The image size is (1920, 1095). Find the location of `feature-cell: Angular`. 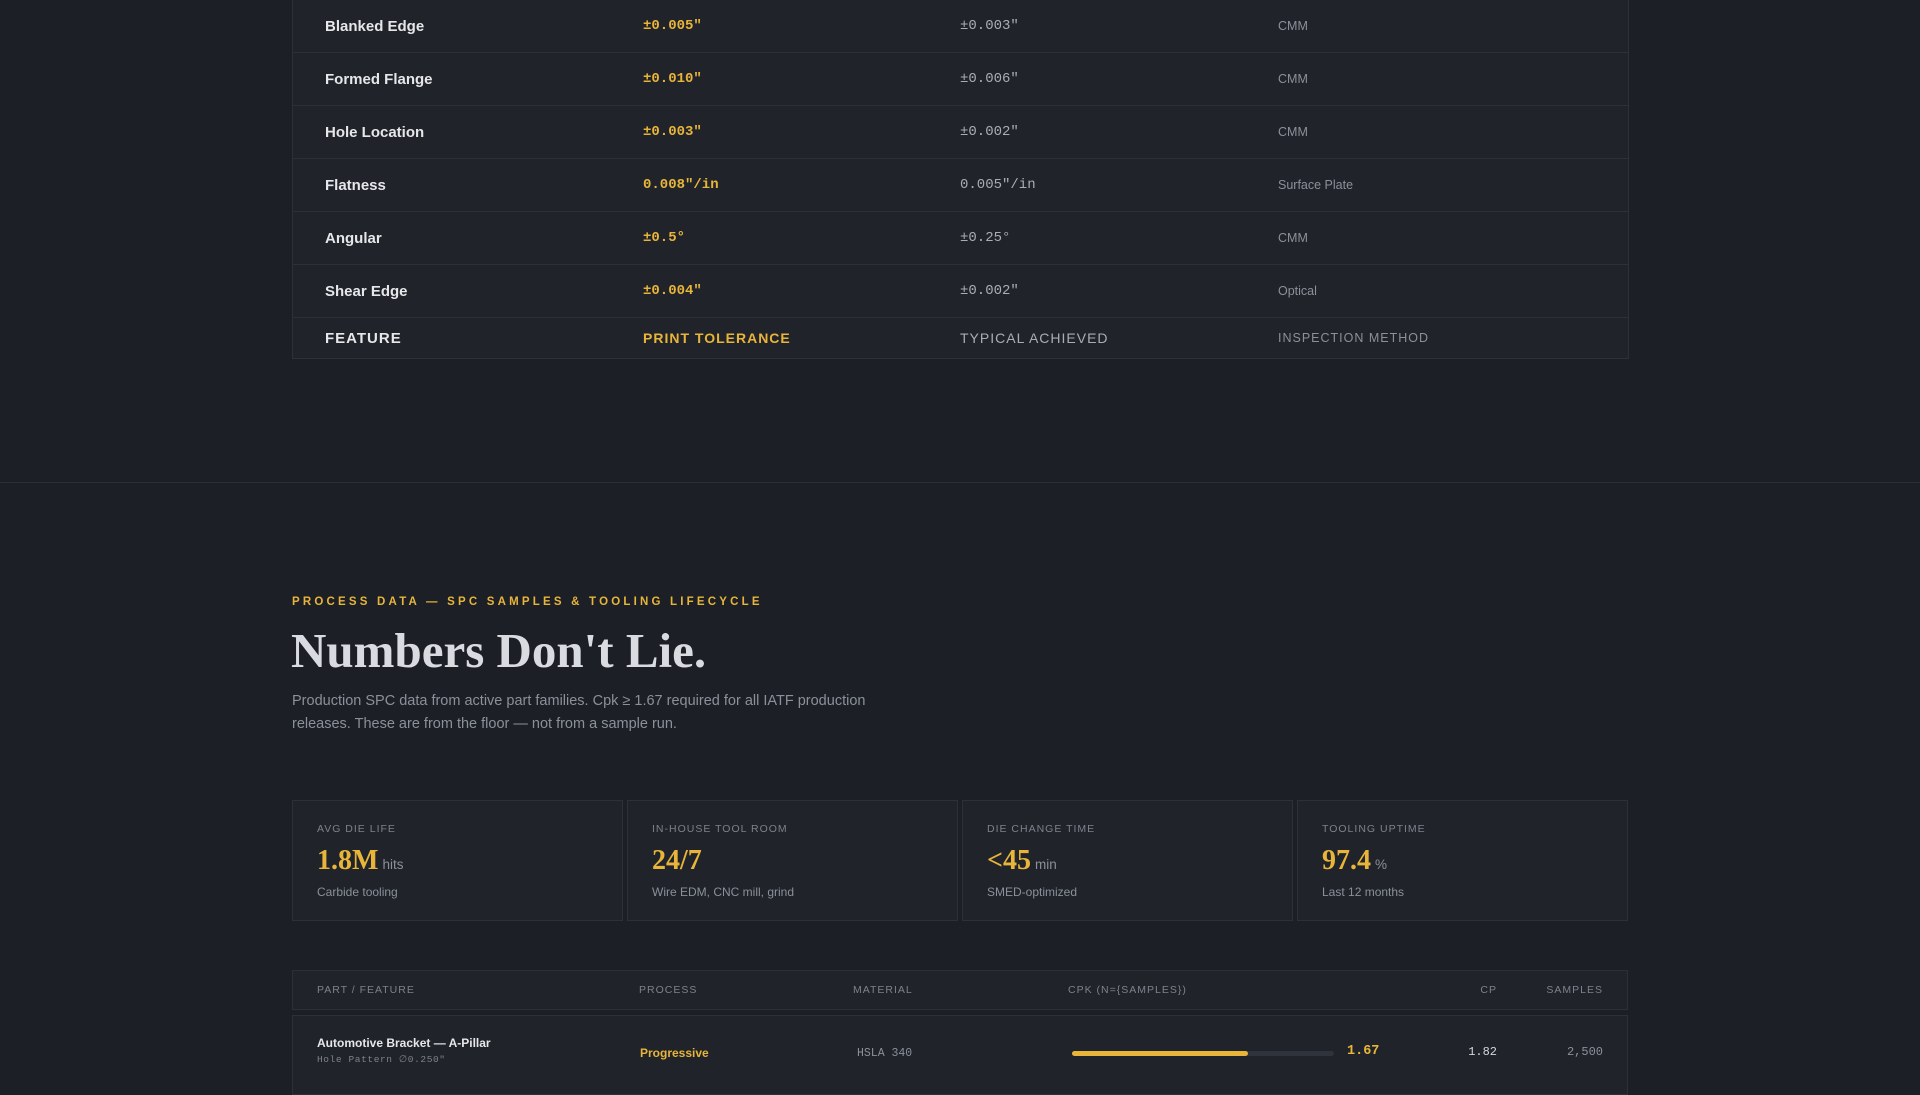

feature-cell: Angular is located at coordinates (353, 238).